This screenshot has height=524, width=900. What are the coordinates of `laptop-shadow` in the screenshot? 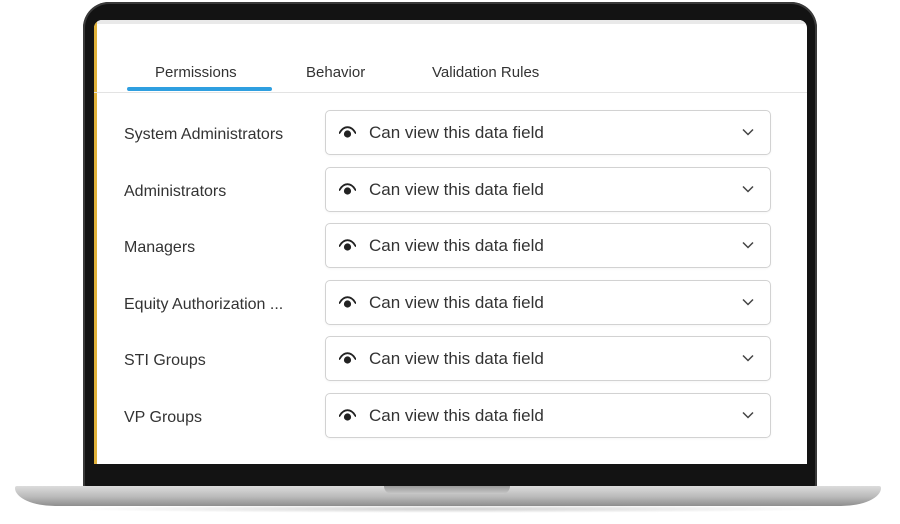 It's located at (450, 509).